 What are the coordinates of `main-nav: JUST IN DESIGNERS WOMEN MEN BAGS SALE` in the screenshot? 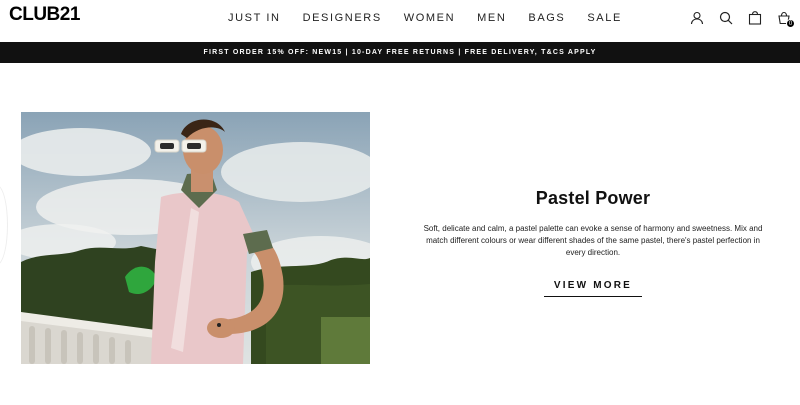 It's located at (425, 18).